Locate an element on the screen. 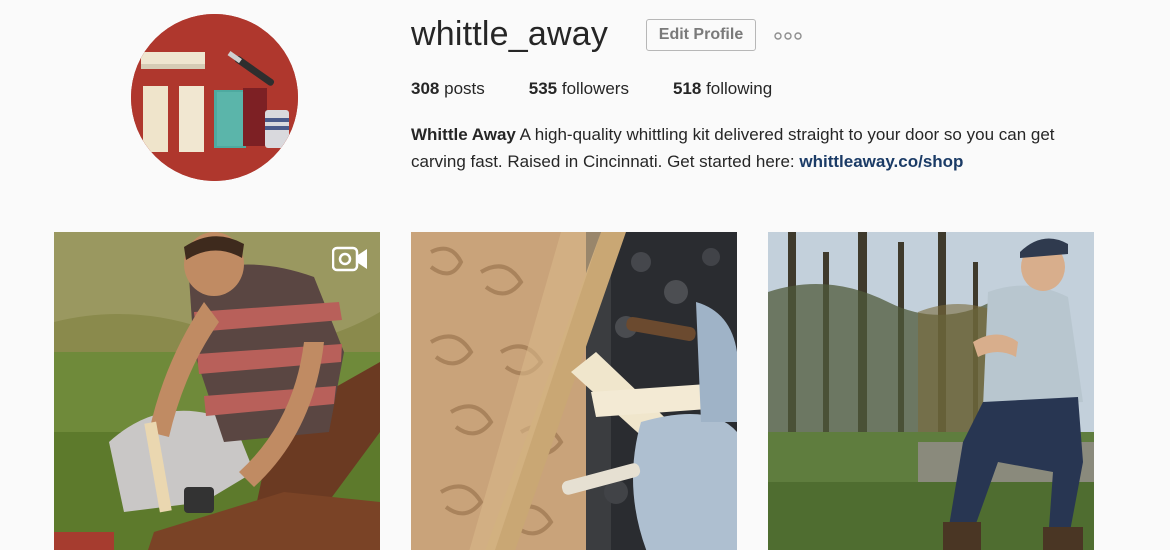 This screenshot has width=1170, height=550. bio-name: Whittle Away is located at coordinates (463, 134).